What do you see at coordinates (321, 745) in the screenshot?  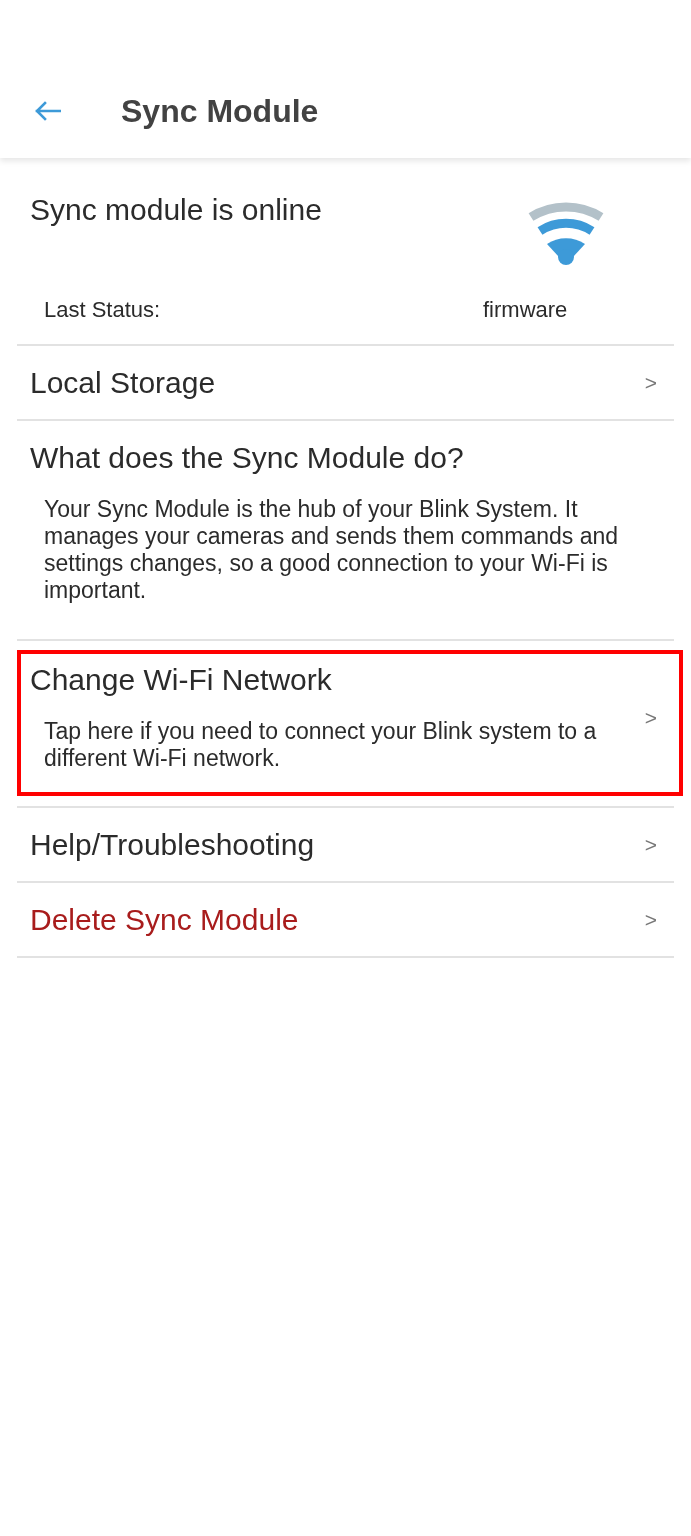 I see `item-description: Tap here if you need to connect your Blink system to a different Wi-Fi network.` at bounding box center [321, 745].